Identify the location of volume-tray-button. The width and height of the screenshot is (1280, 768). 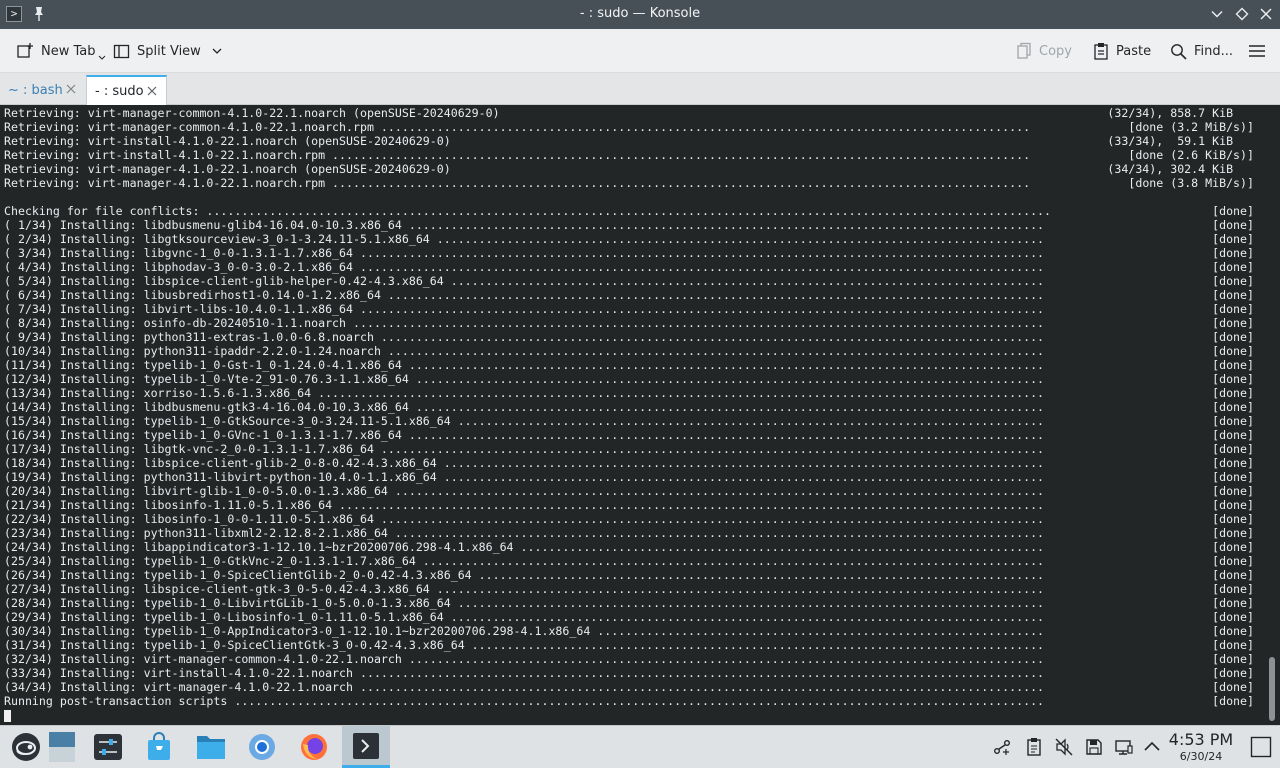
(1064, 747).